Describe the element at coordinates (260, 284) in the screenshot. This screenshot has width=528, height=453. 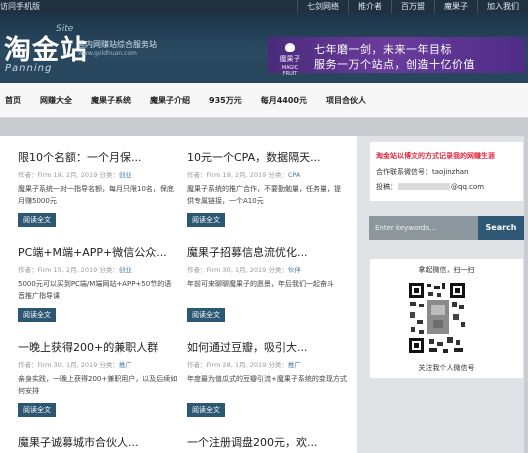
I see `post-excerpt: 年前可来聊聊魔果子的愿景，年后我们一起奋斗` at that location.